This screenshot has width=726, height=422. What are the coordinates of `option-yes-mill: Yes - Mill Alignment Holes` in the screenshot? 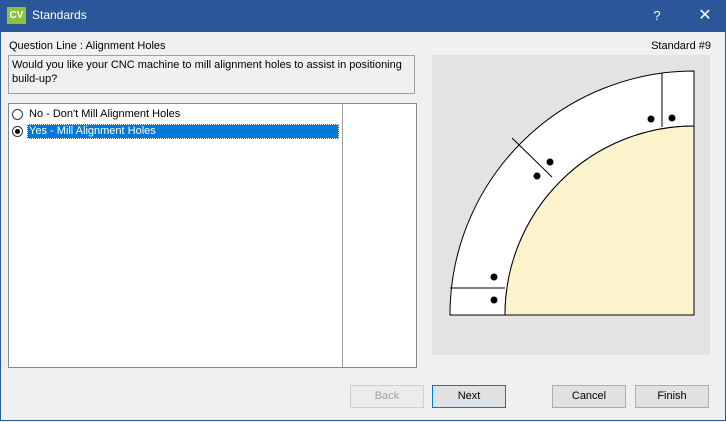 It's located at (175, 131).